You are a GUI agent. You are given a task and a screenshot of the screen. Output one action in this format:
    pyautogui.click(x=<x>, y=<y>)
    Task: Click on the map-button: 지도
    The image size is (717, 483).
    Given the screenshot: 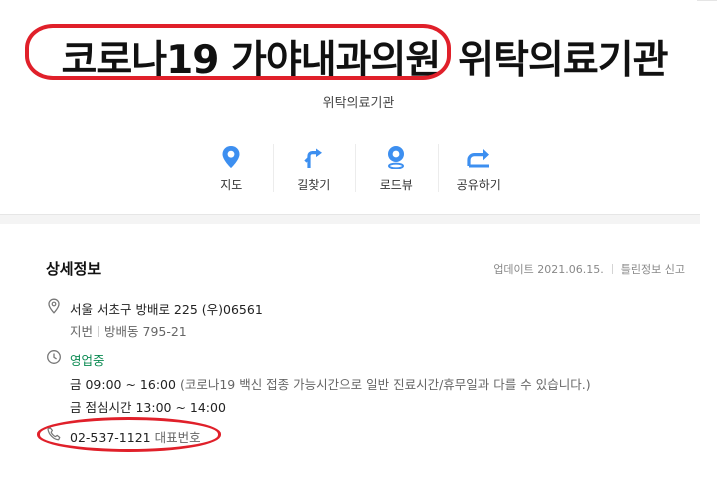 What is the action you would take?
    pyautogui.click(x=231, y=170)
    